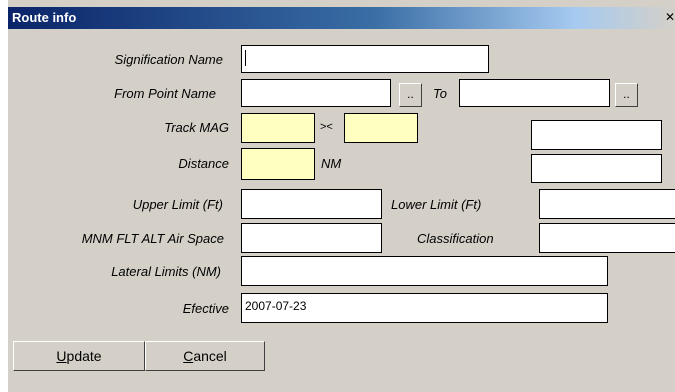 The height and width of the screenshot is (392, 675). Describe the element at coordinates (79, 356) in the screenshot. I see `update-button: Update` at that location.